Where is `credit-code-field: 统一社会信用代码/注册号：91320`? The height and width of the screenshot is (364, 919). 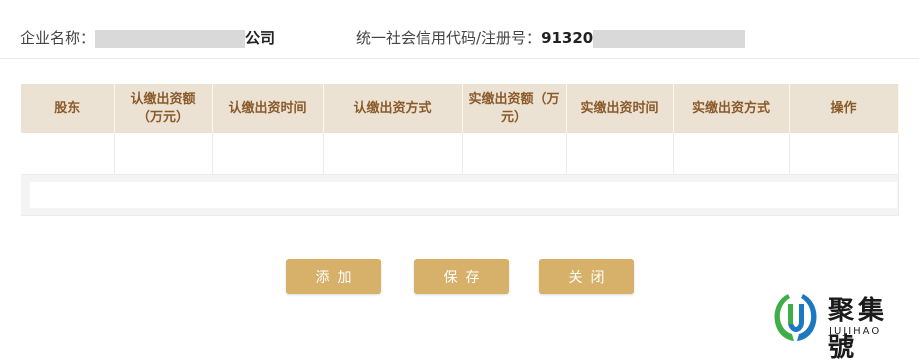 credit-code-field: 统一社会信用代码/注册号：91320 is located at coordinates (551, 37).